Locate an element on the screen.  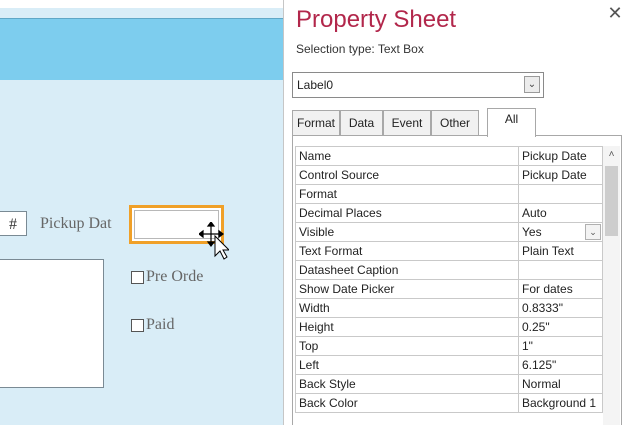
property-tabs: Format Data Event Other All is located at coordinates (457, 122).